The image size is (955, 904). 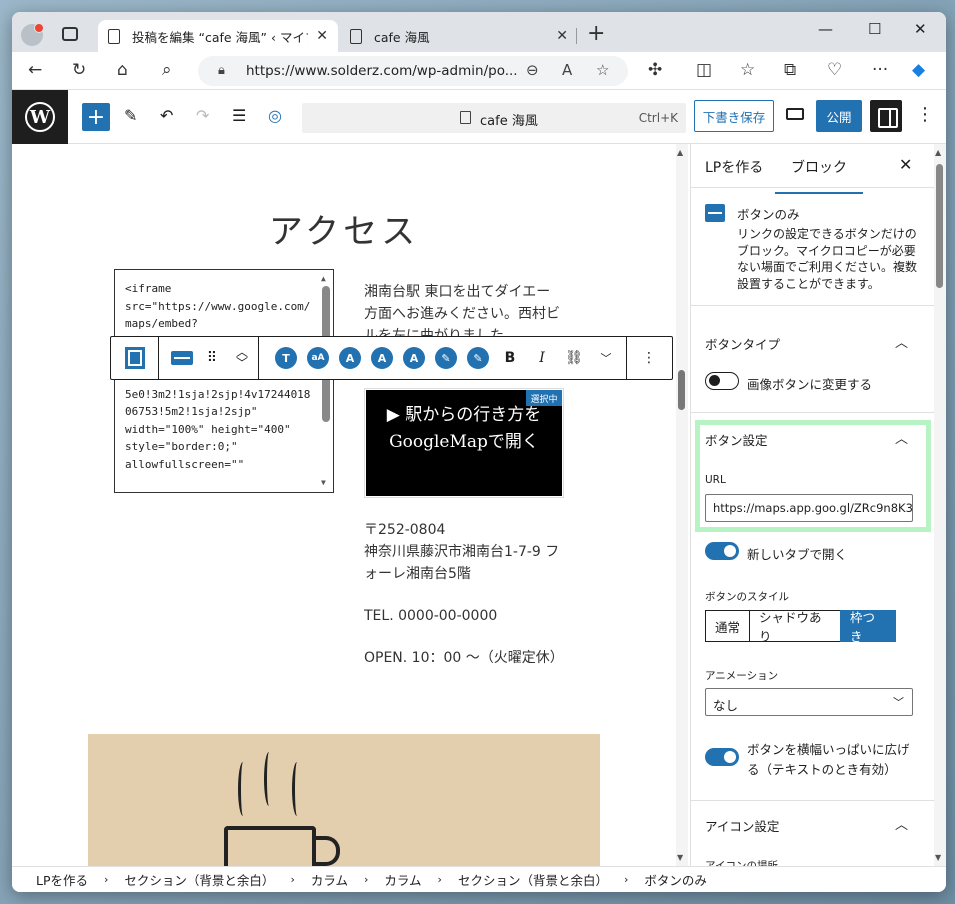 What do you see at coordinates (742, 825) in the screenshot?
I see `panel-icon-settings: アイコン設定` at bounding box center [742, 825].